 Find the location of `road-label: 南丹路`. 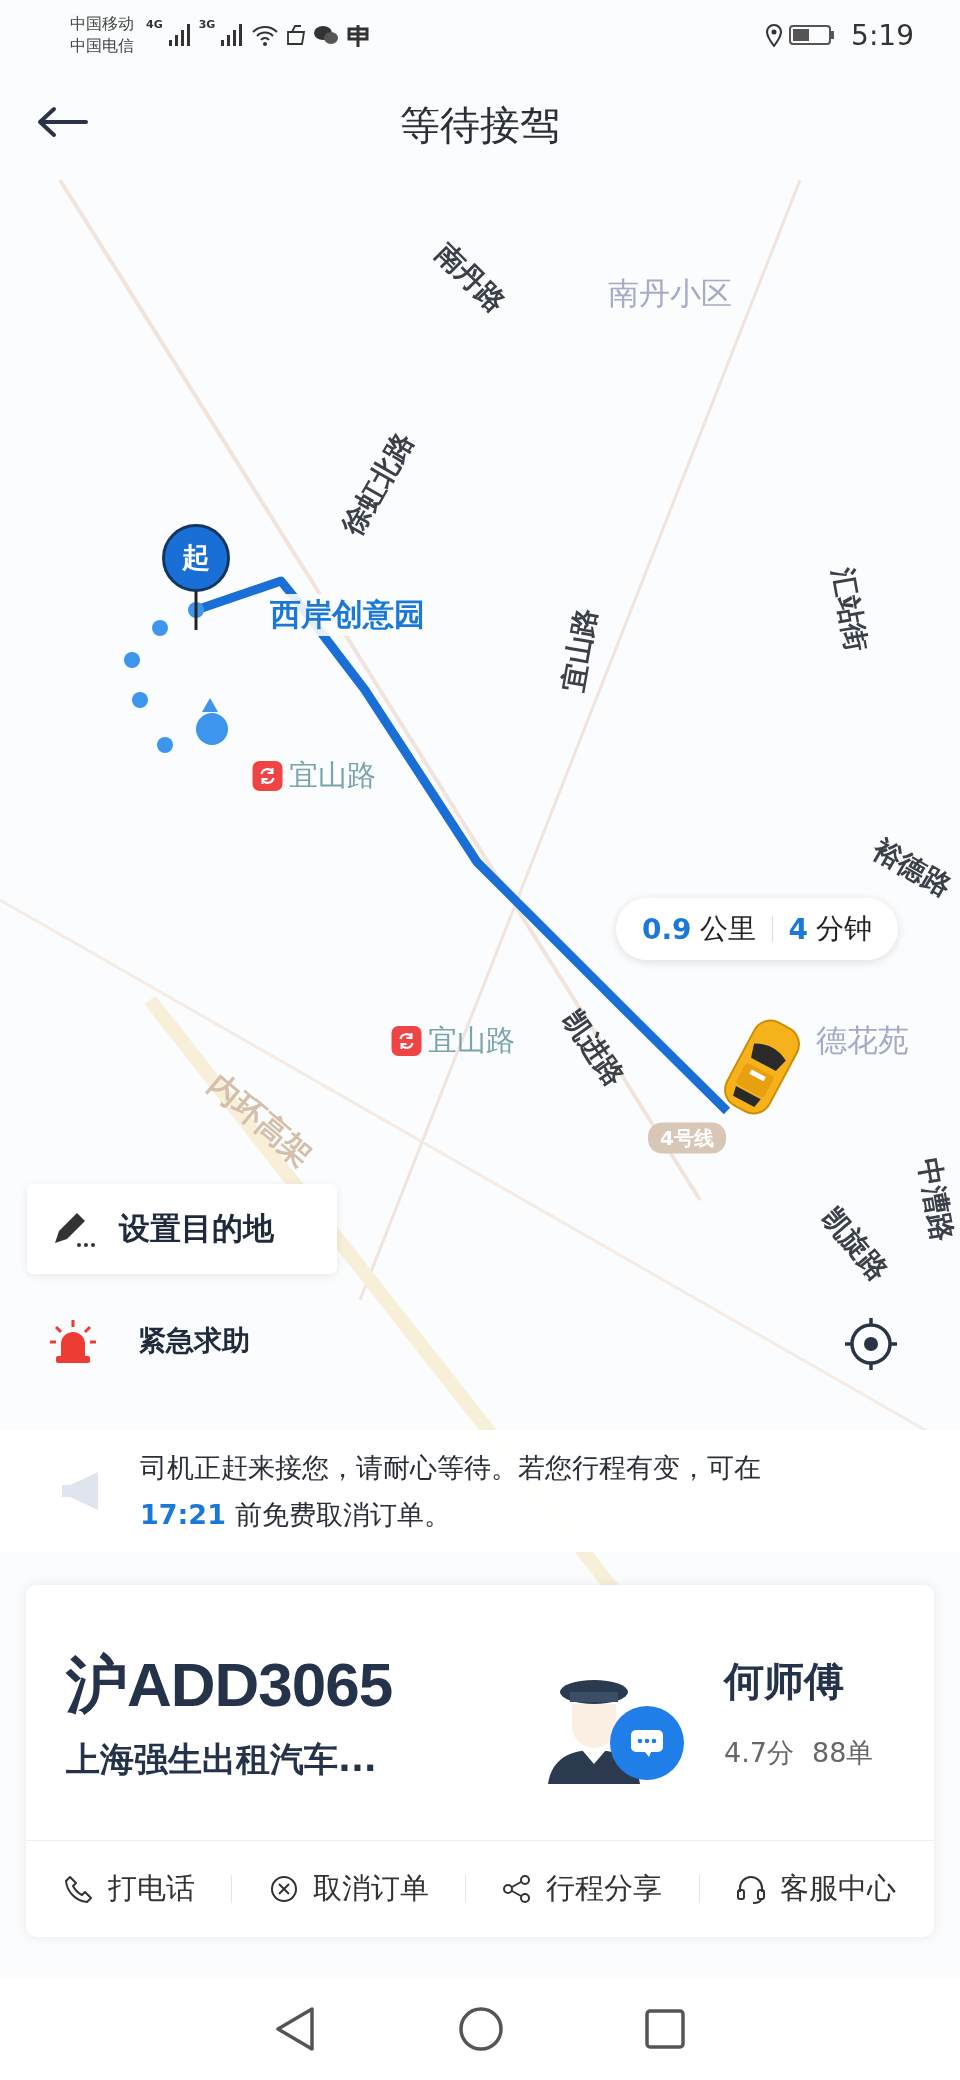

road-label: 南丹路 is located at coordinates (470, 278).